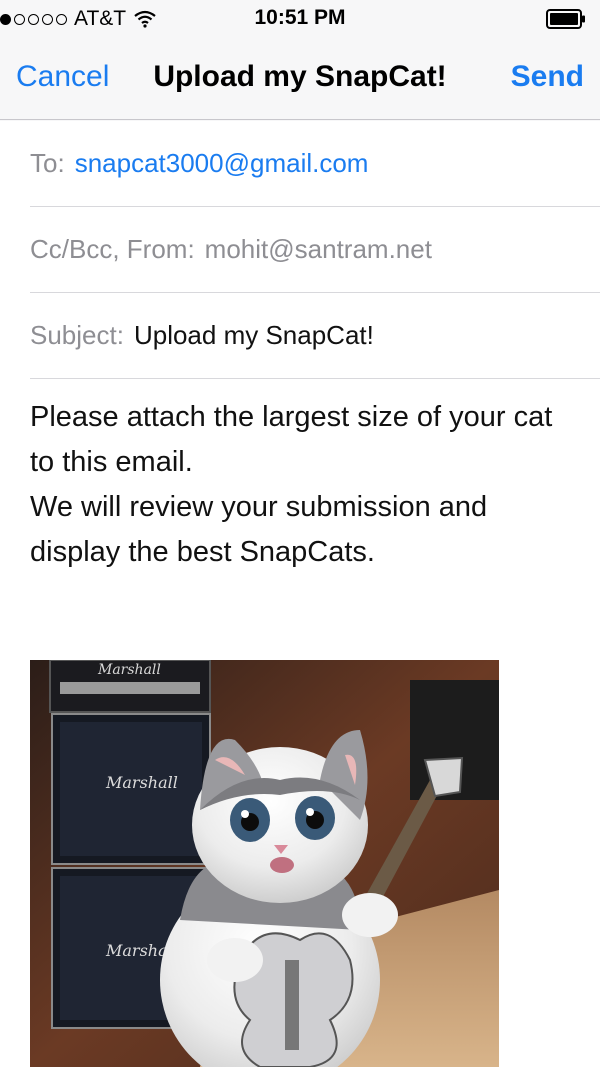  What do you see at coordinates (547, 77) in the screenshot?
I see `send-button: Send` at bounding box center [547, 77].